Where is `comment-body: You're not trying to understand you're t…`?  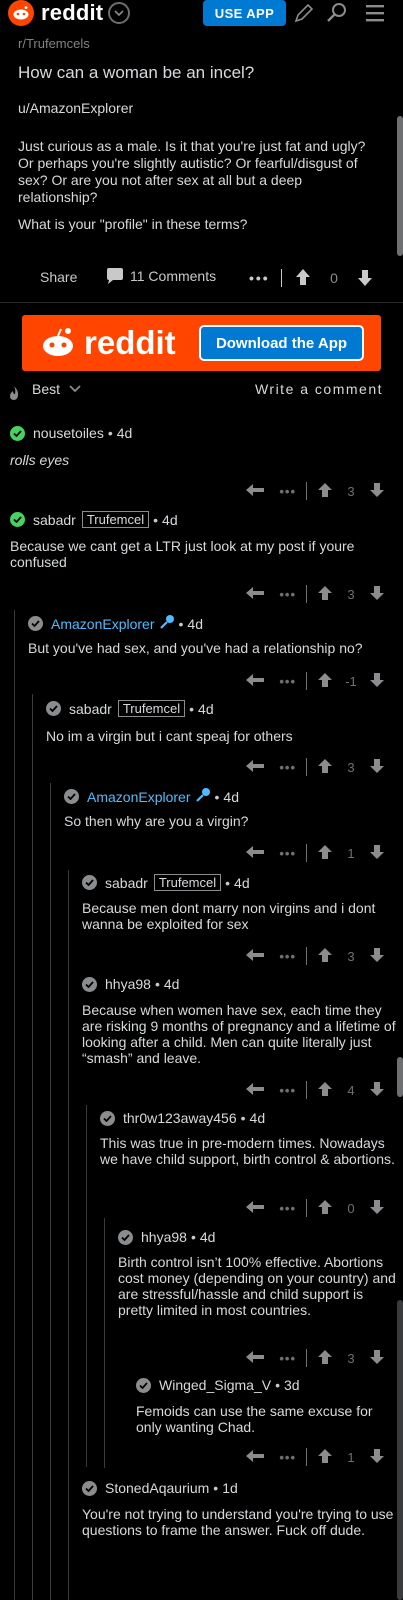
comment-body: You're not trying to understand you're t… is located at coordinates (238, 1522).